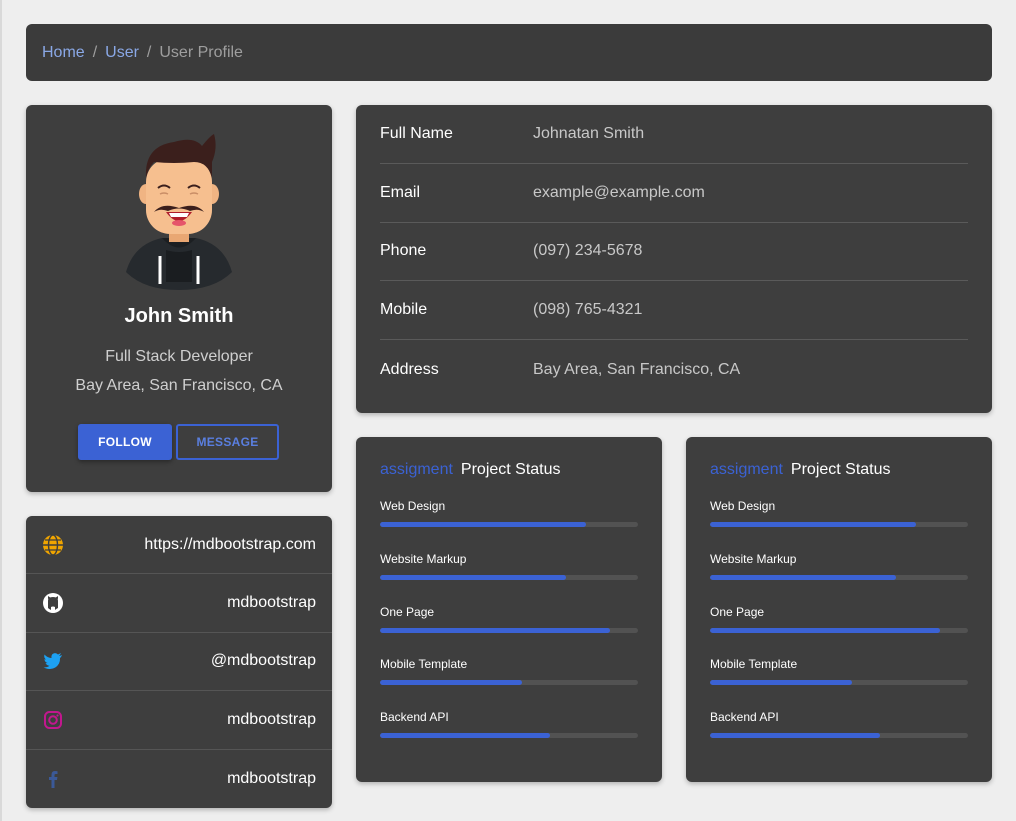 The width and height of the screenshot is (1016, 821). What do you see at coordinates (409, 369) in the screenshot?
I see `info-label: Address` at bounding box center [409, 369].